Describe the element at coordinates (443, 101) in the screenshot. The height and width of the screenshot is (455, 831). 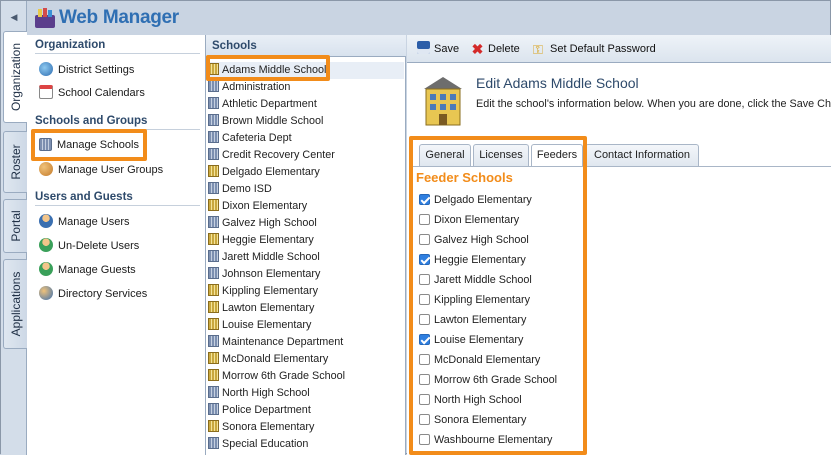
I see `school-building-large-icon` at that location.